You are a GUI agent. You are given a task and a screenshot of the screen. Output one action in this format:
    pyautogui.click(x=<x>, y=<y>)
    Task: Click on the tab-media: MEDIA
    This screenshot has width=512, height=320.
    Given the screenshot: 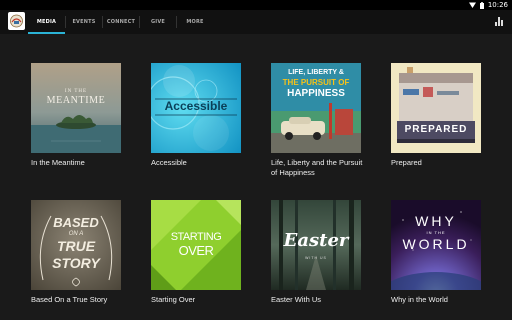 What is the action you would take?
    pyautogui.click(x=46, y=22)
    